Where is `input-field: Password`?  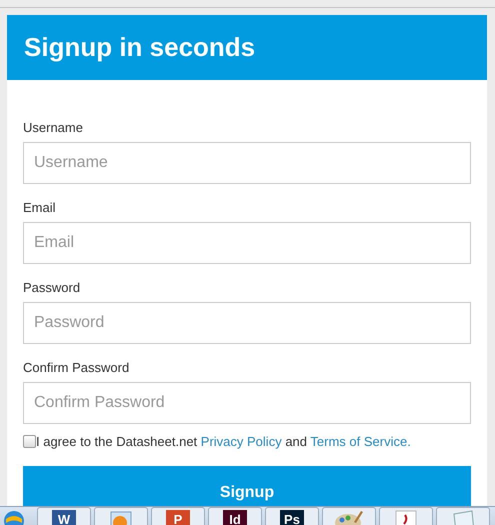
input-field: Password is located at coordinates (247, 323).